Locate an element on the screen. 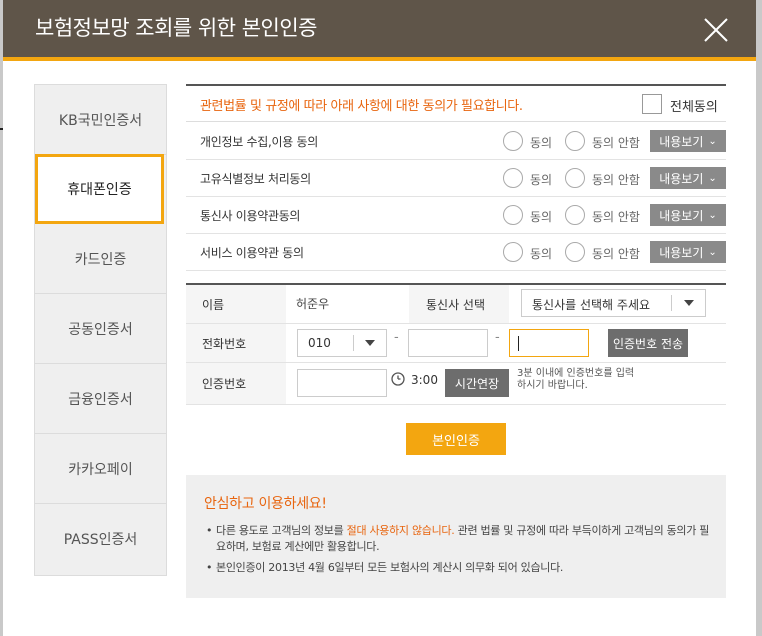  phone-prefix-select: 010 is located at coordinates (342, 343).